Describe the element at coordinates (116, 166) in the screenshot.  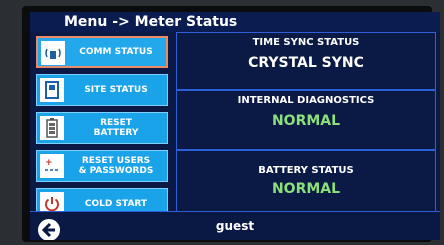
I see `reset-users-label: RESET USERS & PASSWORDS` at that location.